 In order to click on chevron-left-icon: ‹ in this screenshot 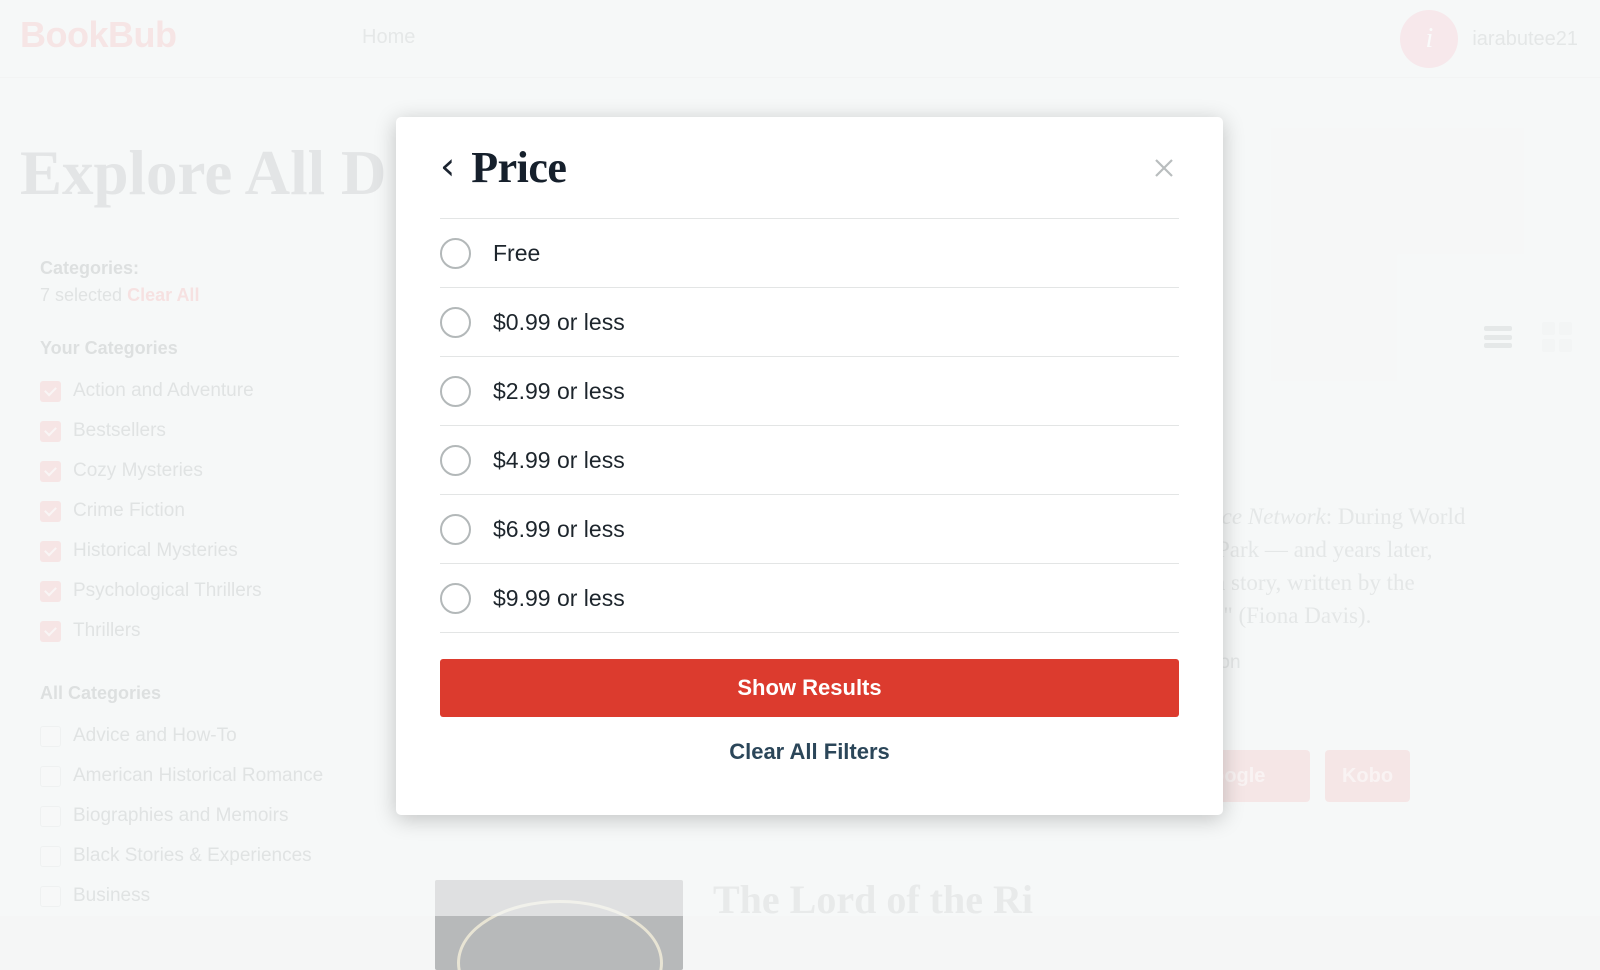, I will do `click(447, 166)`.